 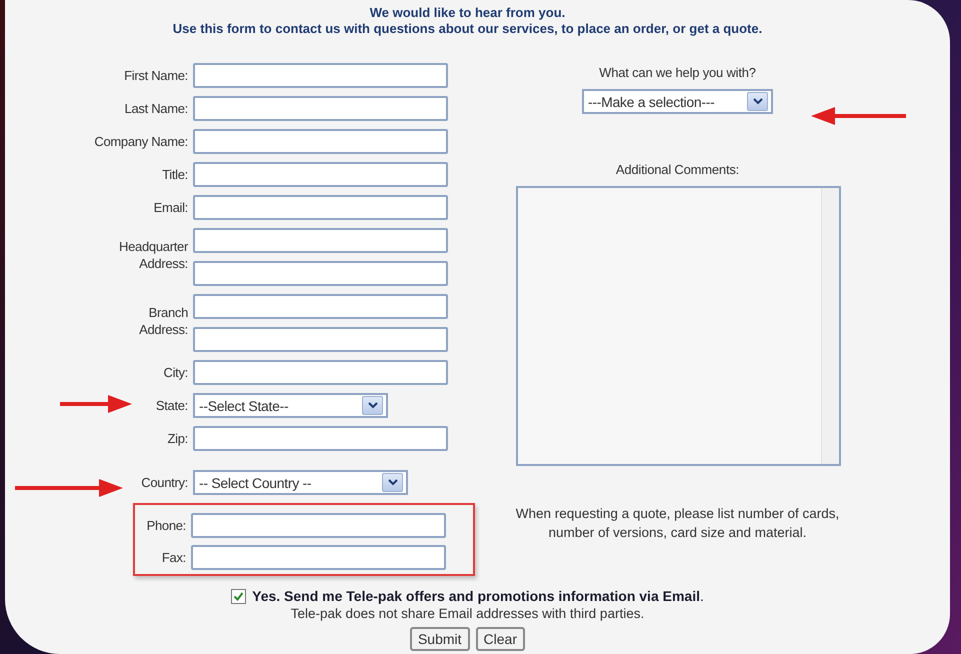 I want to click on field-label: Zip:, so click(x=178, y=438).